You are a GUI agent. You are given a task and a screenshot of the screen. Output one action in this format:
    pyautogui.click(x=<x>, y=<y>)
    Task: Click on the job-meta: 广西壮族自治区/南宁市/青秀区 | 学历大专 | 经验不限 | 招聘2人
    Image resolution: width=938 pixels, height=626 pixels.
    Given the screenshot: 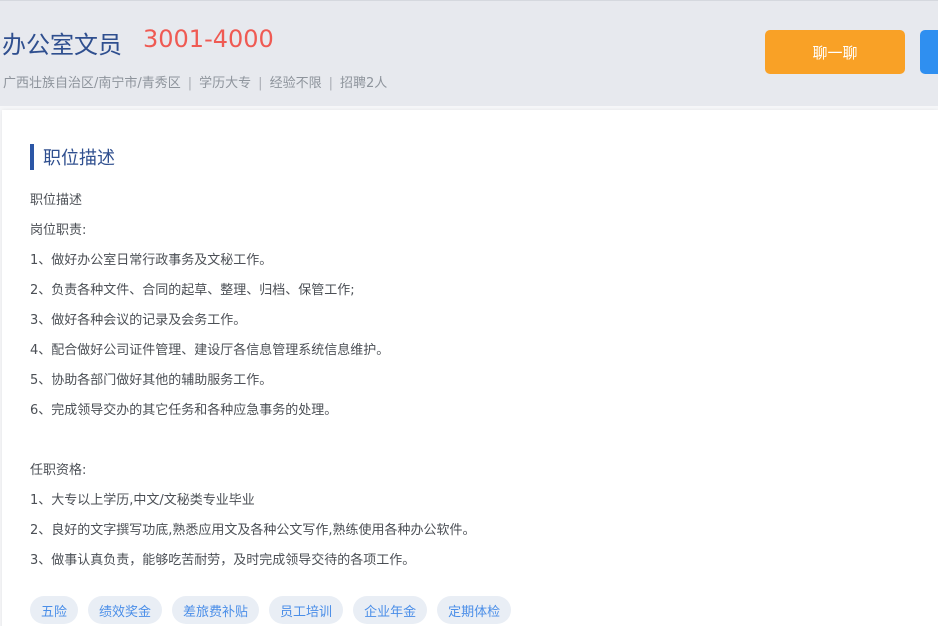 What is the action you would take?
    pyautogui.click(x=195, y=81)
    